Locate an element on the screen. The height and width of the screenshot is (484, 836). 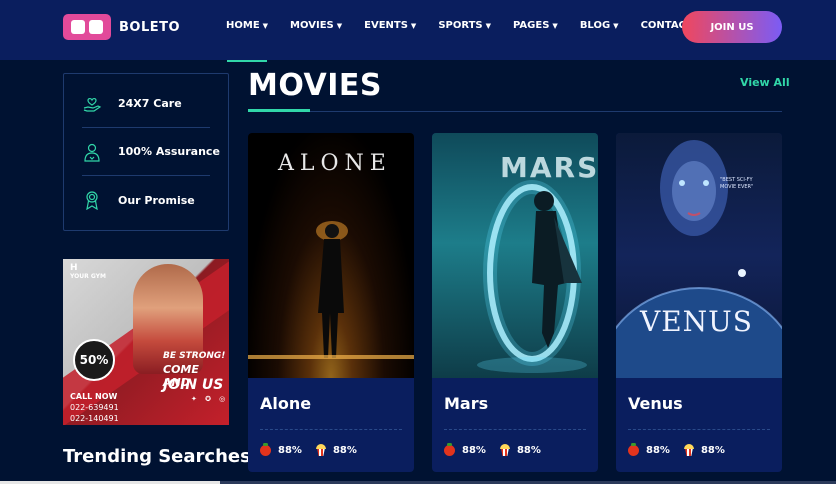
feature-promise: Our Promise is located at coordinates (146, 200).